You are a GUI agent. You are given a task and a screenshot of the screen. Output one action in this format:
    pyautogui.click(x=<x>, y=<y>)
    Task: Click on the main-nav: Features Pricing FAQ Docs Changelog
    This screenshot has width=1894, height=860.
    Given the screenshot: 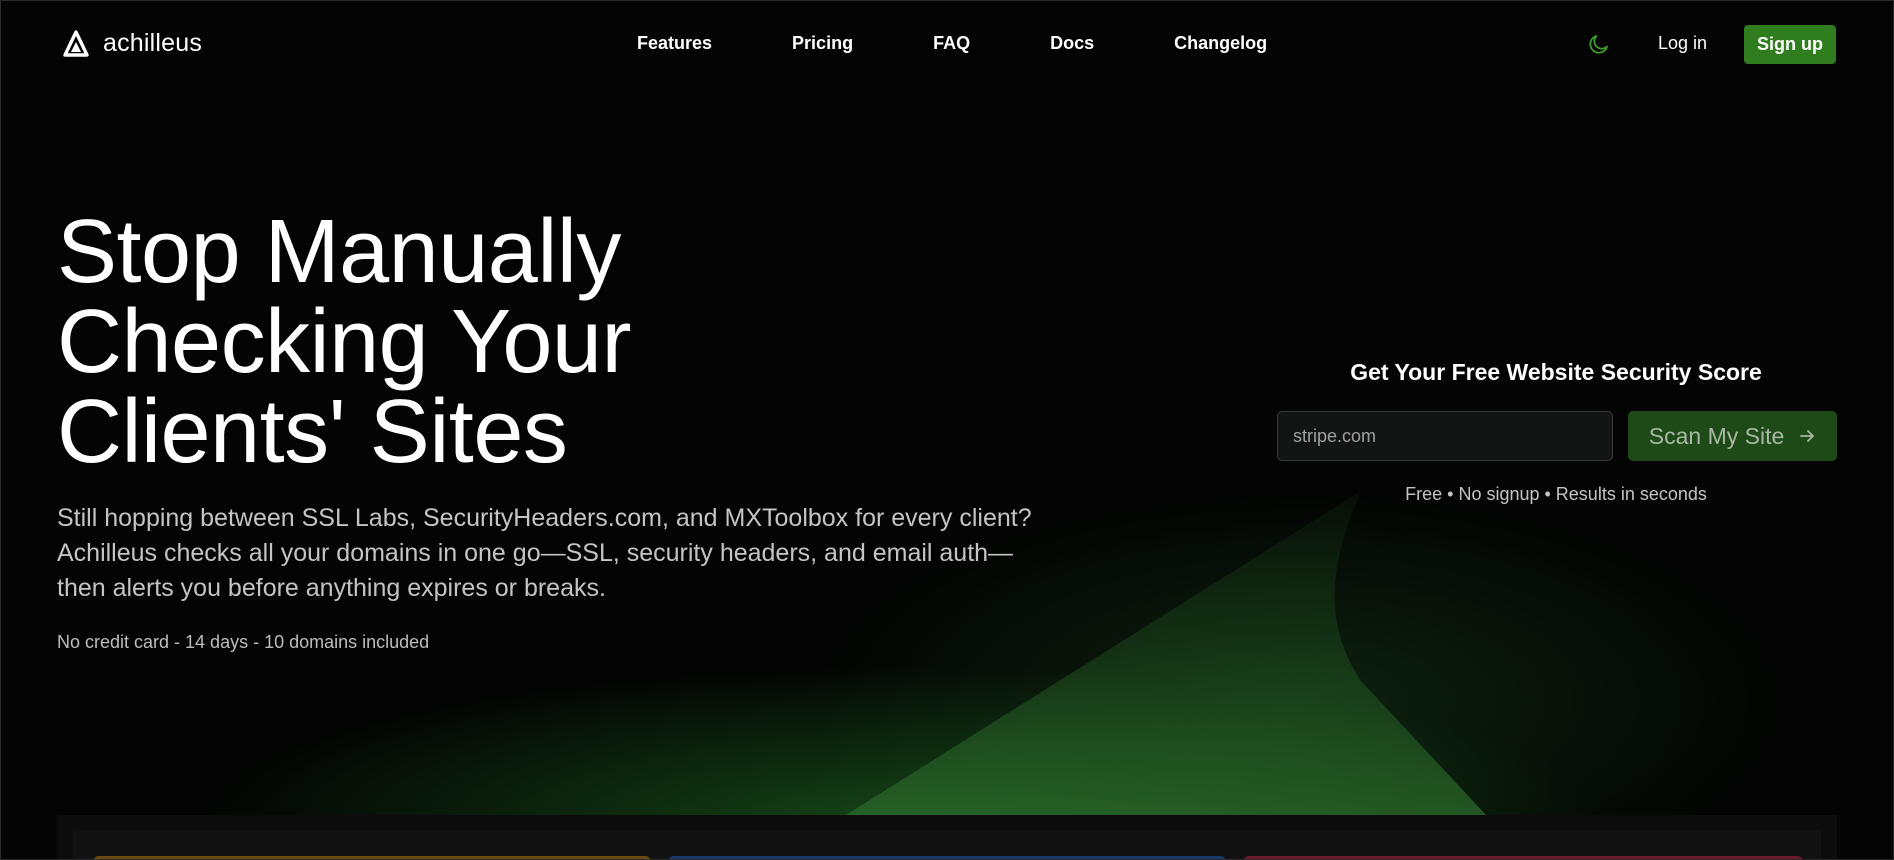 What is the action you would take?
    pyautogui.click(x=952, y=43)
    